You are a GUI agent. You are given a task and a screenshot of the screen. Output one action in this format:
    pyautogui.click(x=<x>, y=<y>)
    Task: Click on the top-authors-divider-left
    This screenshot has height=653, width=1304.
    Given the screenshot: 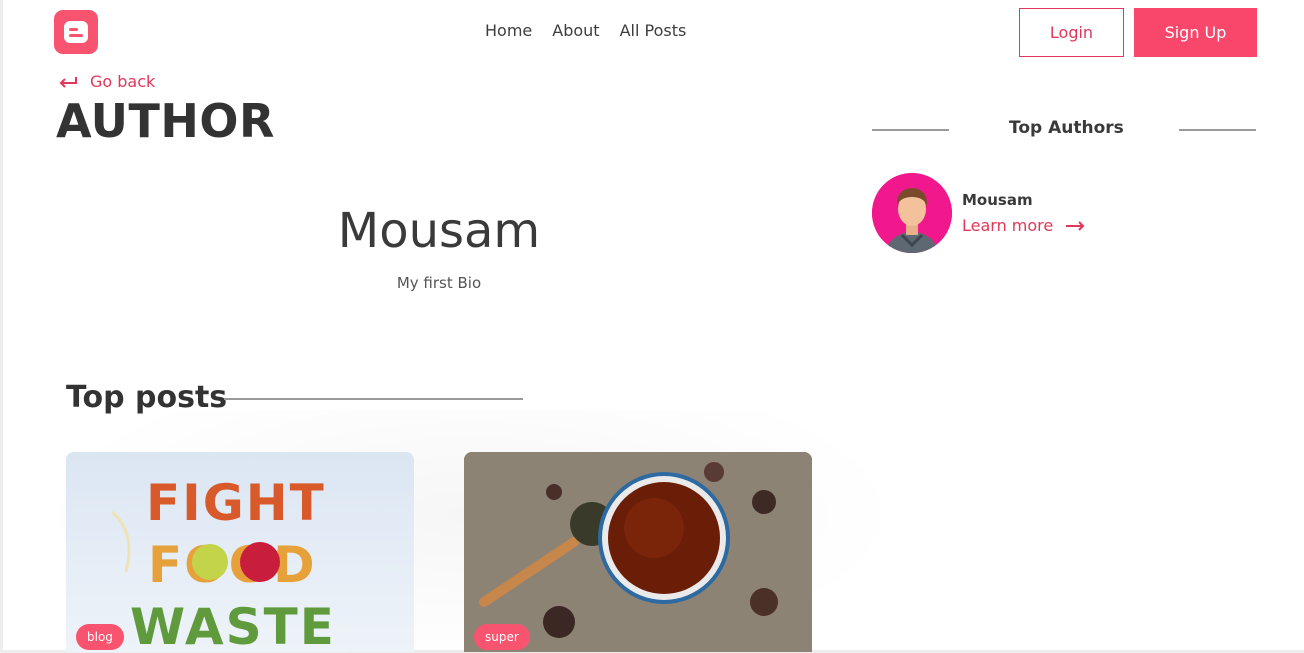 What is the action you would take?
    pyautogui.click(x=910, y=130)
    